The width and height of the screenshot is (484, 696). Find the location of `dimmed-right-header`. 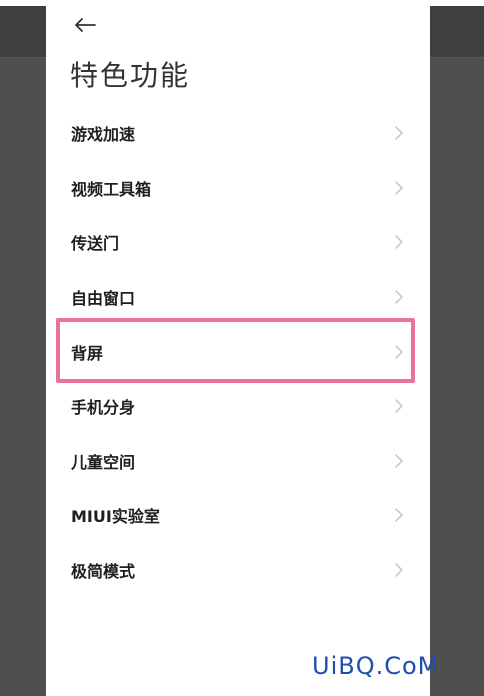

dimmed-right-header is located at coordinates (457, 32).